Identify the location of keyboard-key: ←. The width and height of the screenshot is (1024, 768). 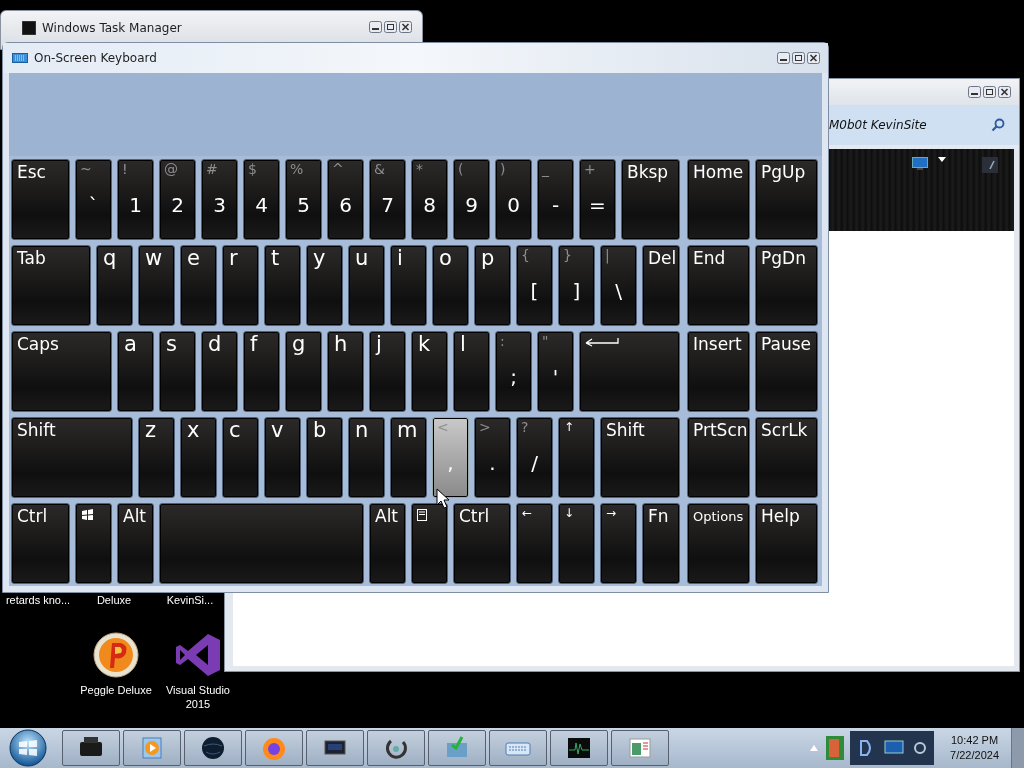
(534, 543).